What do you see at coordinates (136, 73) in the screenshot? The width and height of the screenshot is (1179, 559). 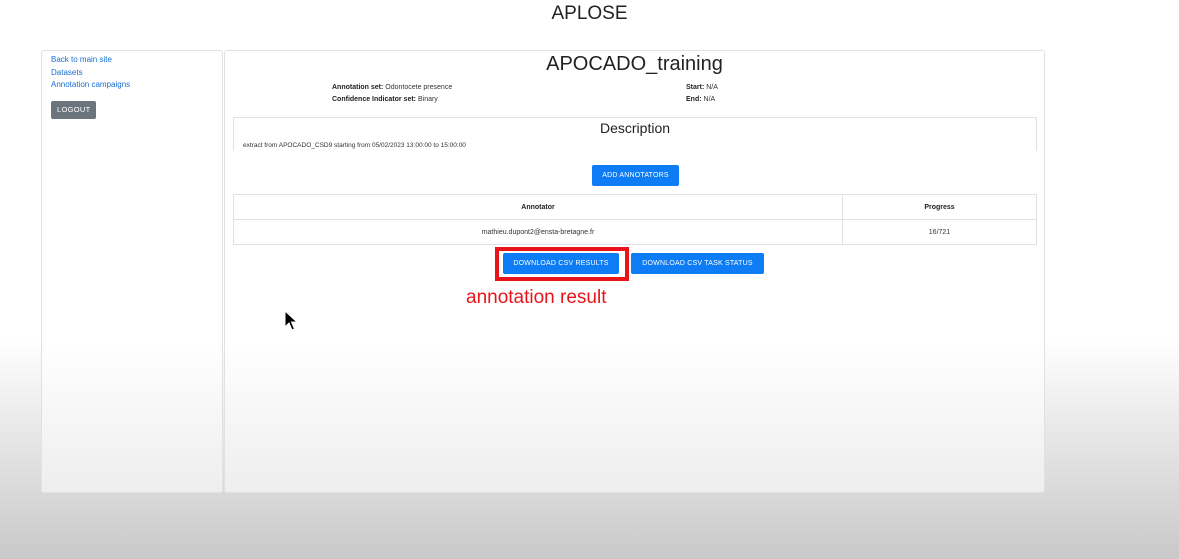 I see `sidebar-link-datasets: Datasets` at bounding box center [136, 73].